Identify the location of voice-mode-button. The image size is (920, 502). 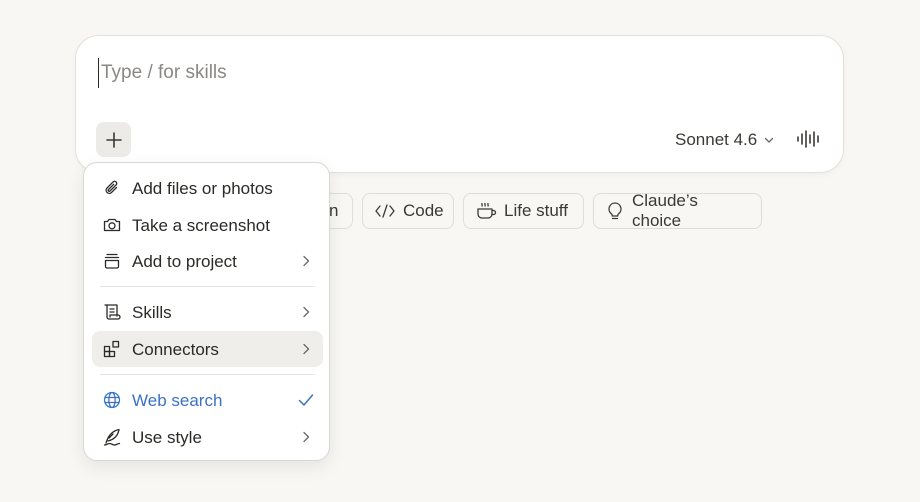
(809, 139).